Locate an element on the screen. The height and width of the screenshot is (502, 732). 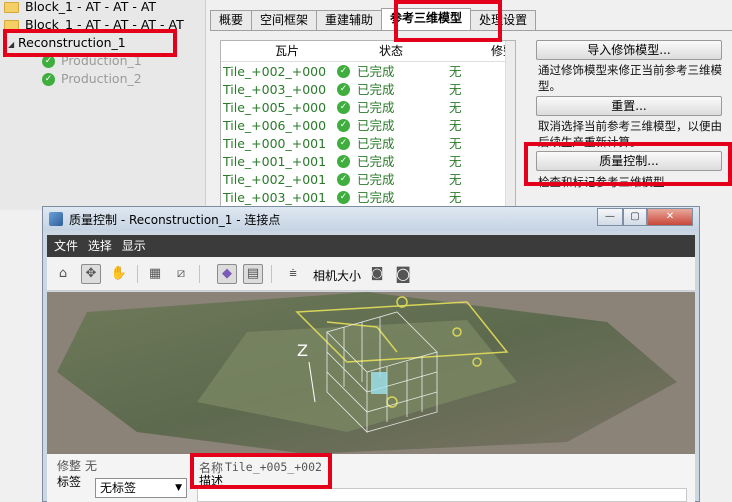
tab-bar: 概要 空间框架 重建辅助 参考三维模型 处理设置 is located at coordinates (373, 19).